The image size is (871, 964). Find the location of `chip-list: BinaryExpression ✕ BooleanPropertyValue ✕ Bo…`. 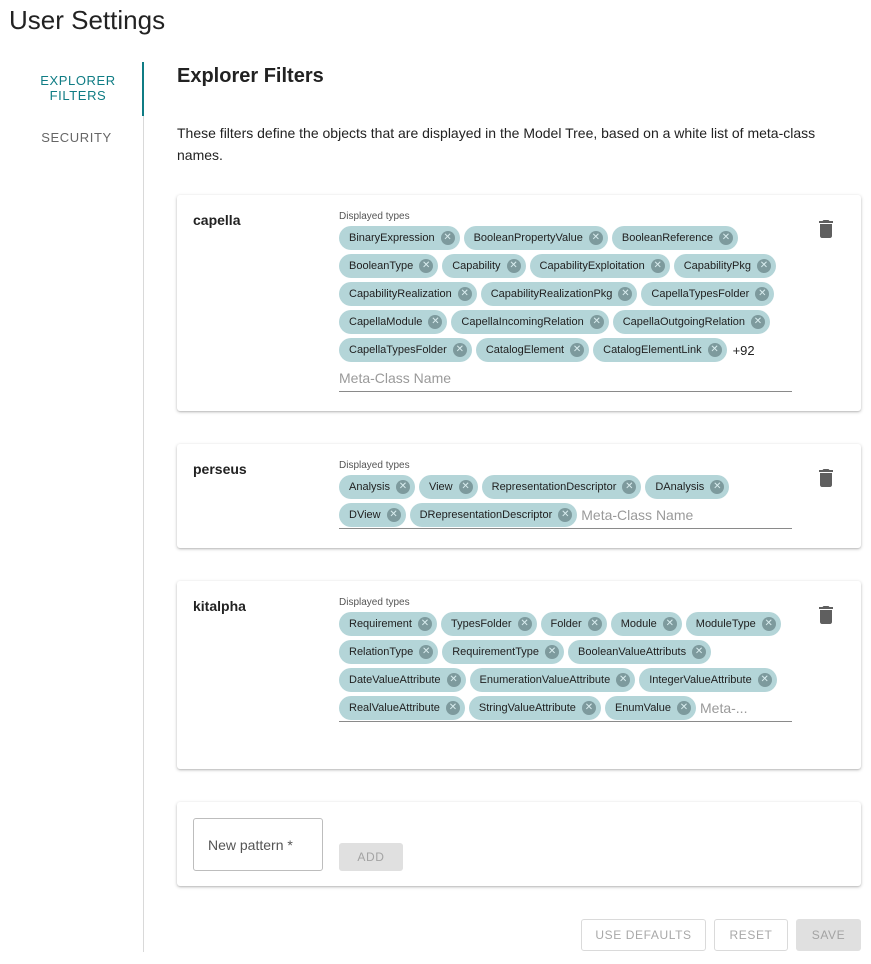

chip-list: BinaryExpression ✕ BooleanPropertyValue ✕ Bo… is located at coordinates (565, 308).